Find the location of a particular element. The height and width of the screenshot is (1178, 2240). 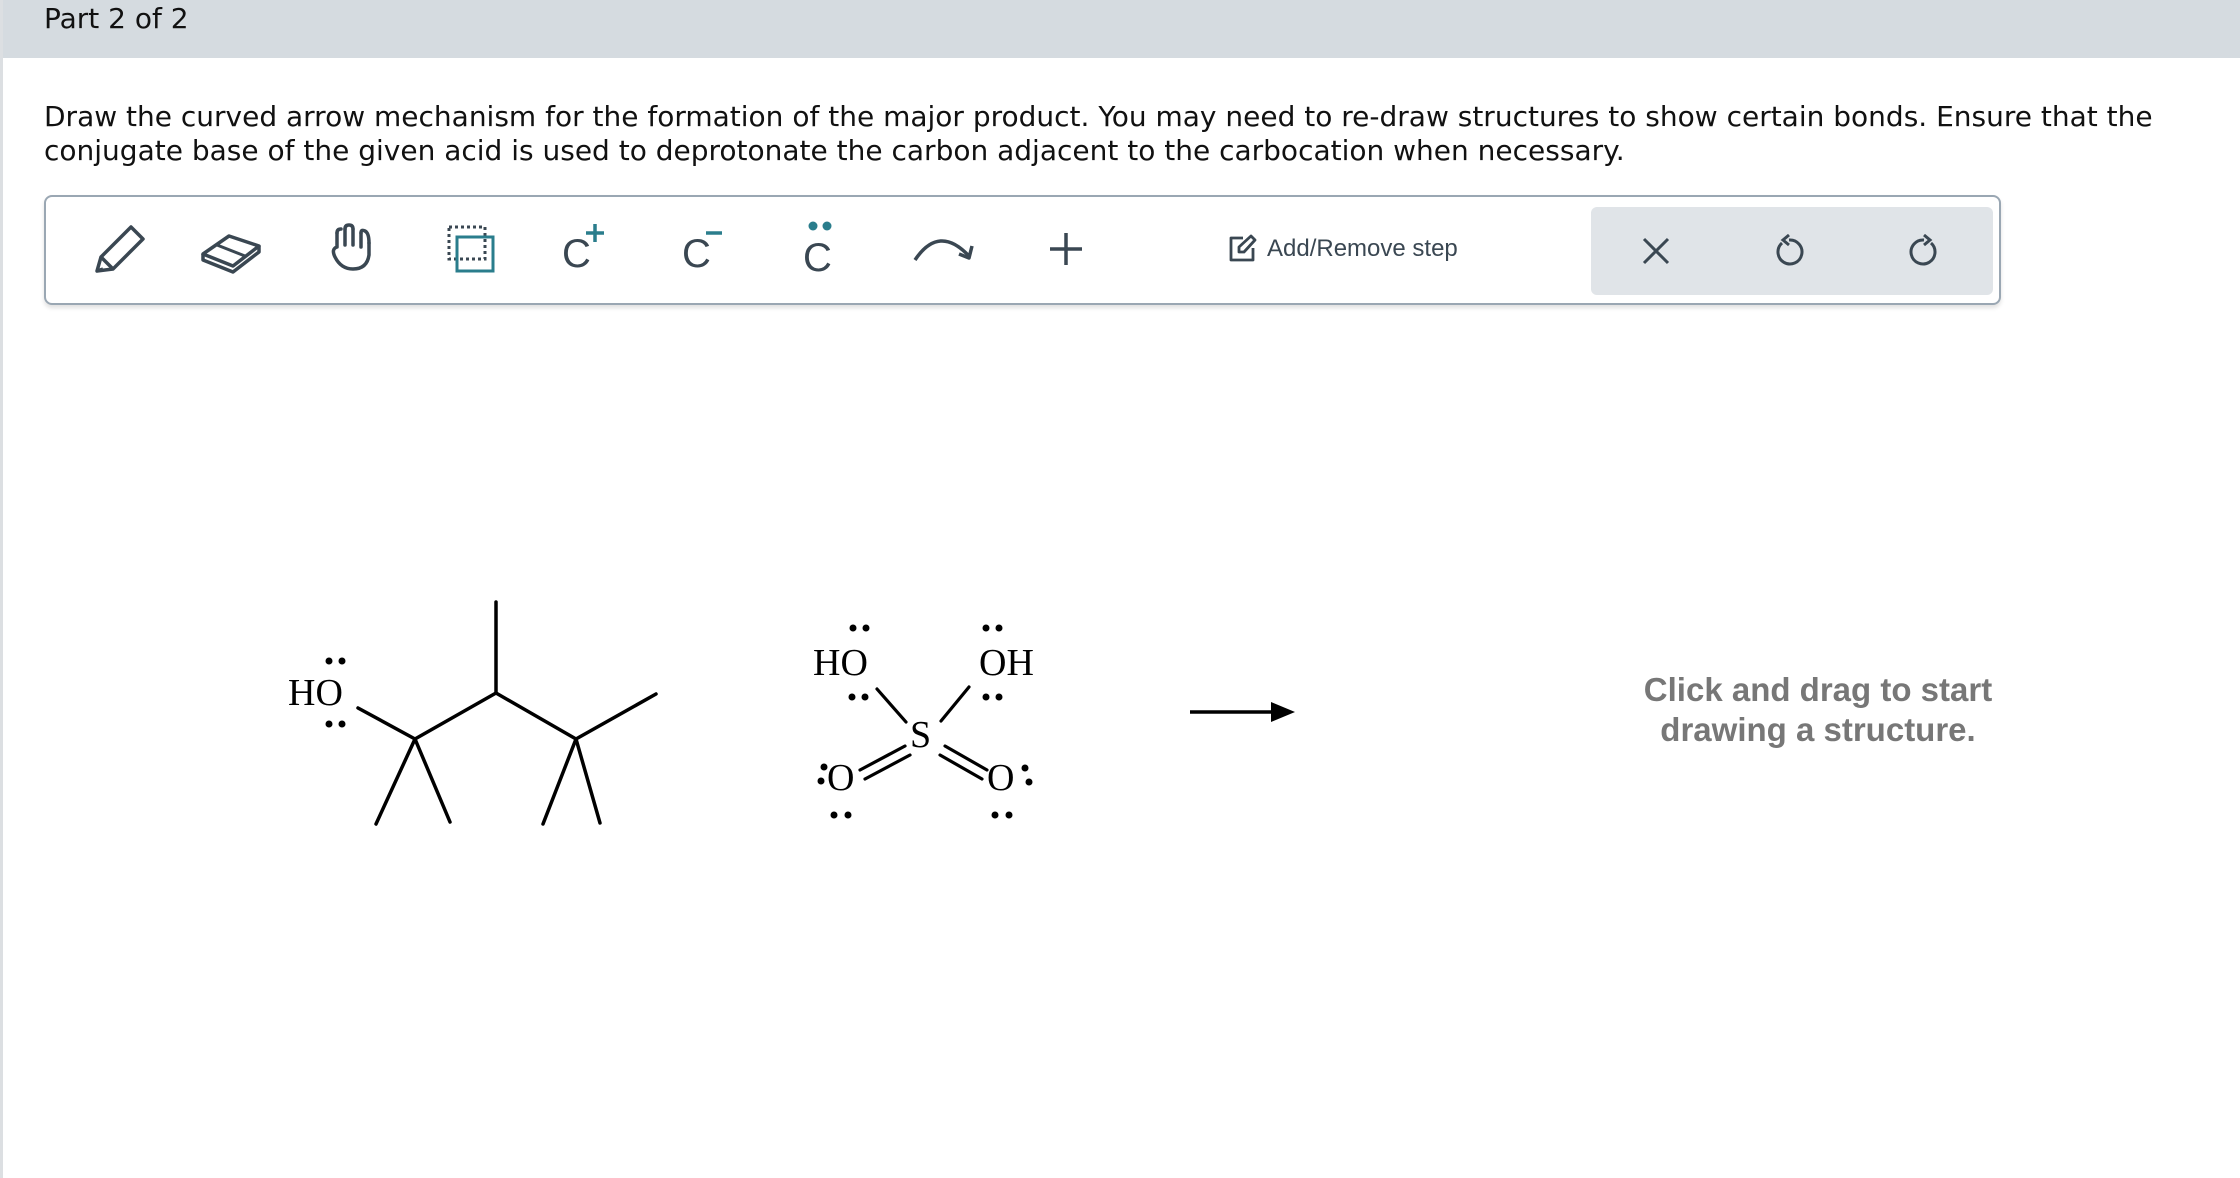

pencil-icon is located at coordinates (120, 249).